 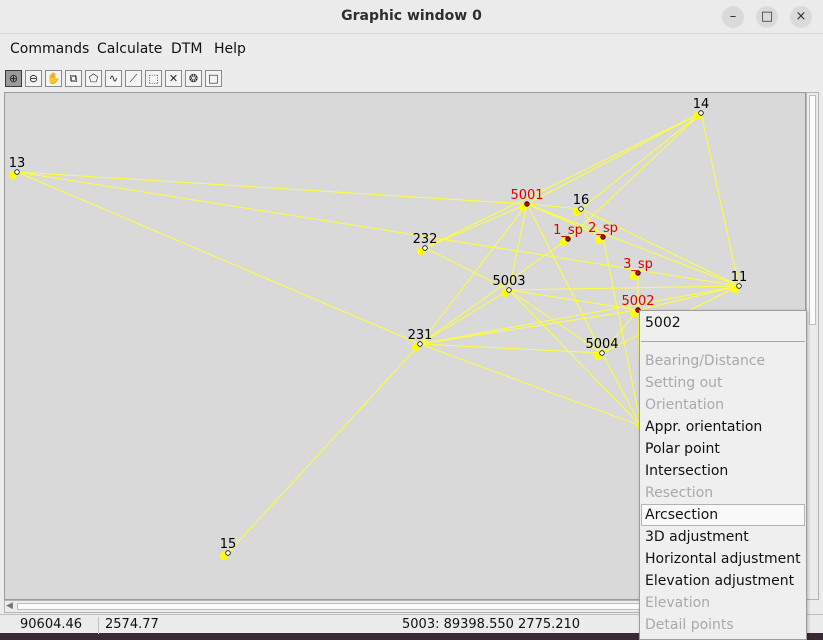 I want to click on context-menu-header: 5002, so click(x=663, y=323).